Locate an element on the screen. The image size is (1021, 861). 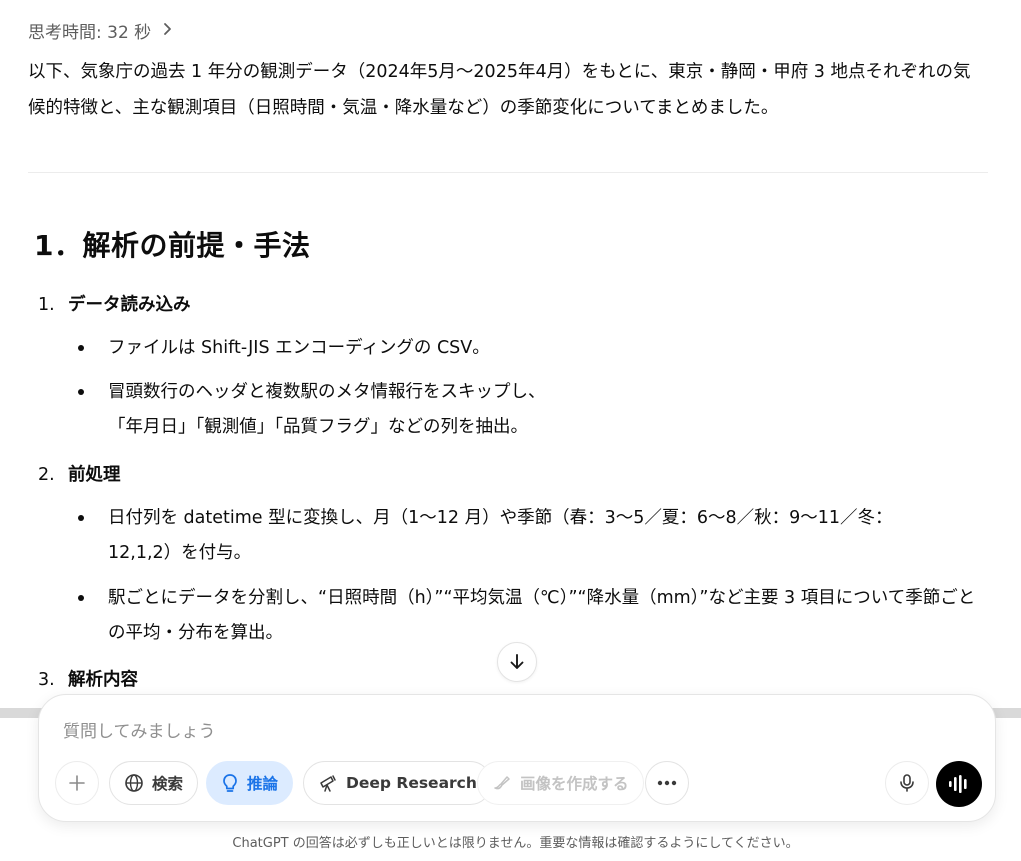
bullet-item: ファイルは Shift-JIS エンコーディングの CSV。 is located at coordinates (530, 348).